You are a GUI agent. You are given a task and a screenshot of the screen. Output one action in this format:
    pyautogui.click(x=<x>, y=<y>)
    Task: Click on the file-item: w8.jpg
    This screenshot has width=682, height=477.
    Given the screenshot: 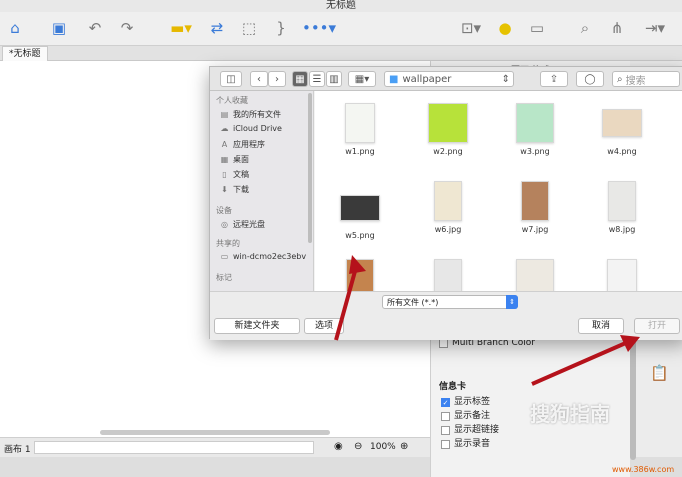 What is the action you would take?
    pyautogui.click(x=622, y=207)
    